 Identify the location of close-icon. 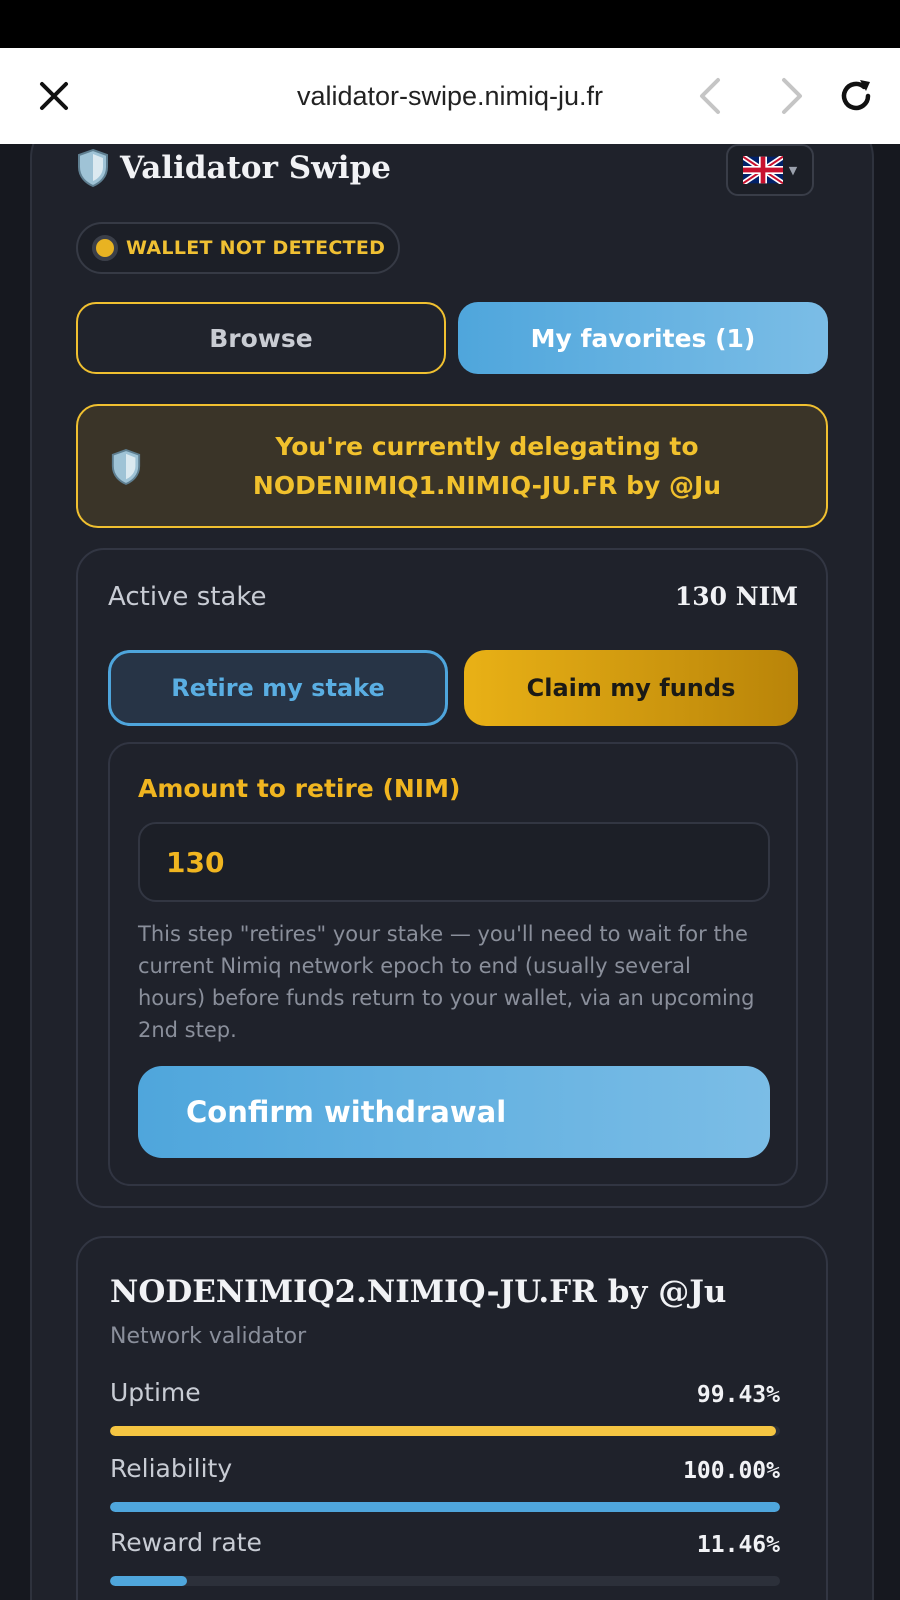
(54, 96).